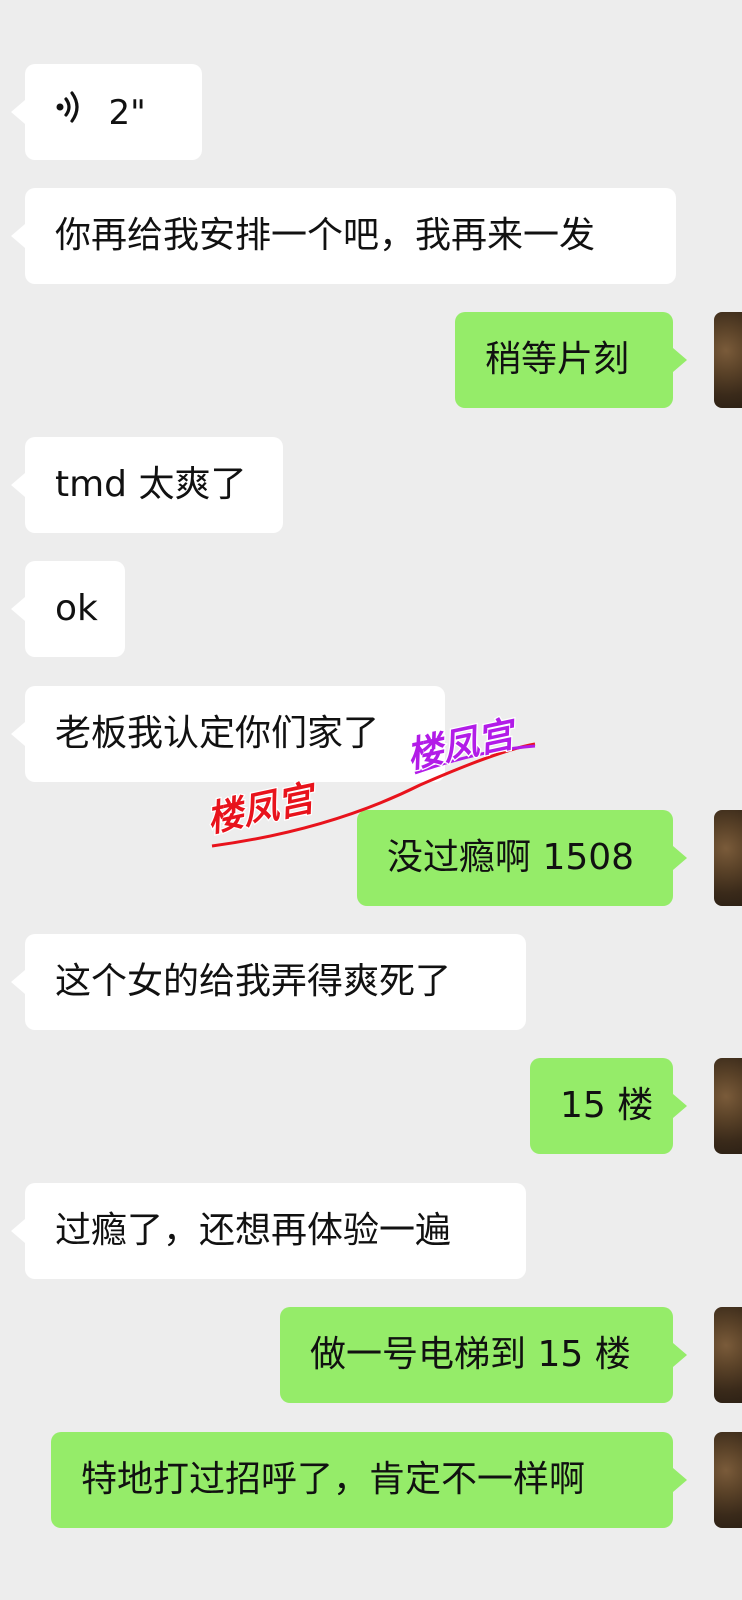 The height and width of the screenshot is (1600, 742). Describe the element at coordinates (127, 113) in the screenshot. I see `voice-duration: 2"` at that location.